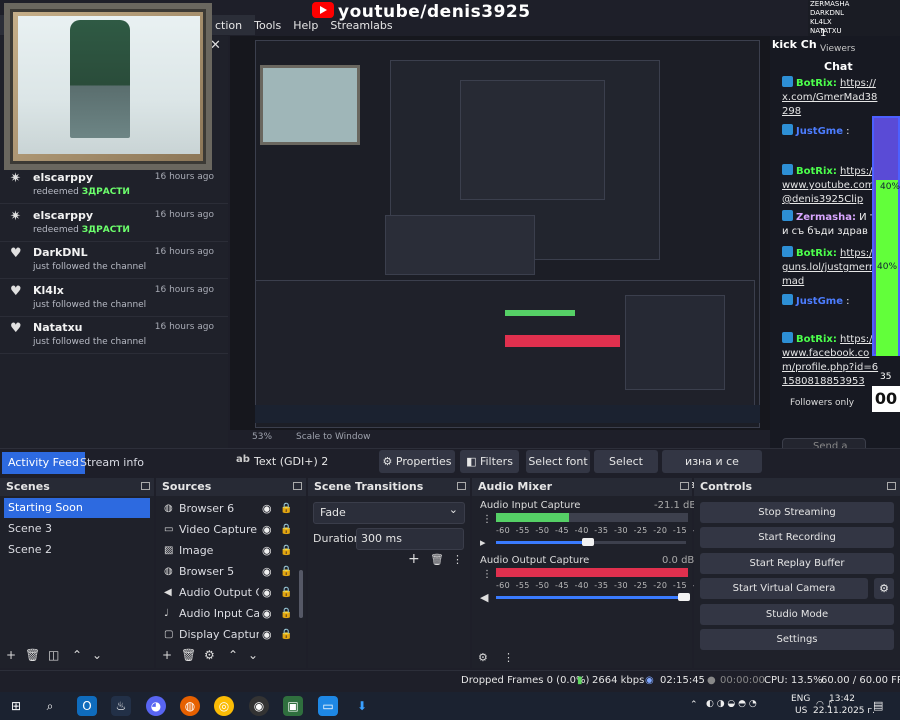  What do you see at coordinates (489, 461) in the screenshot?
I see `filters-button: ◧ Filters` at bounding box center [489, 461].